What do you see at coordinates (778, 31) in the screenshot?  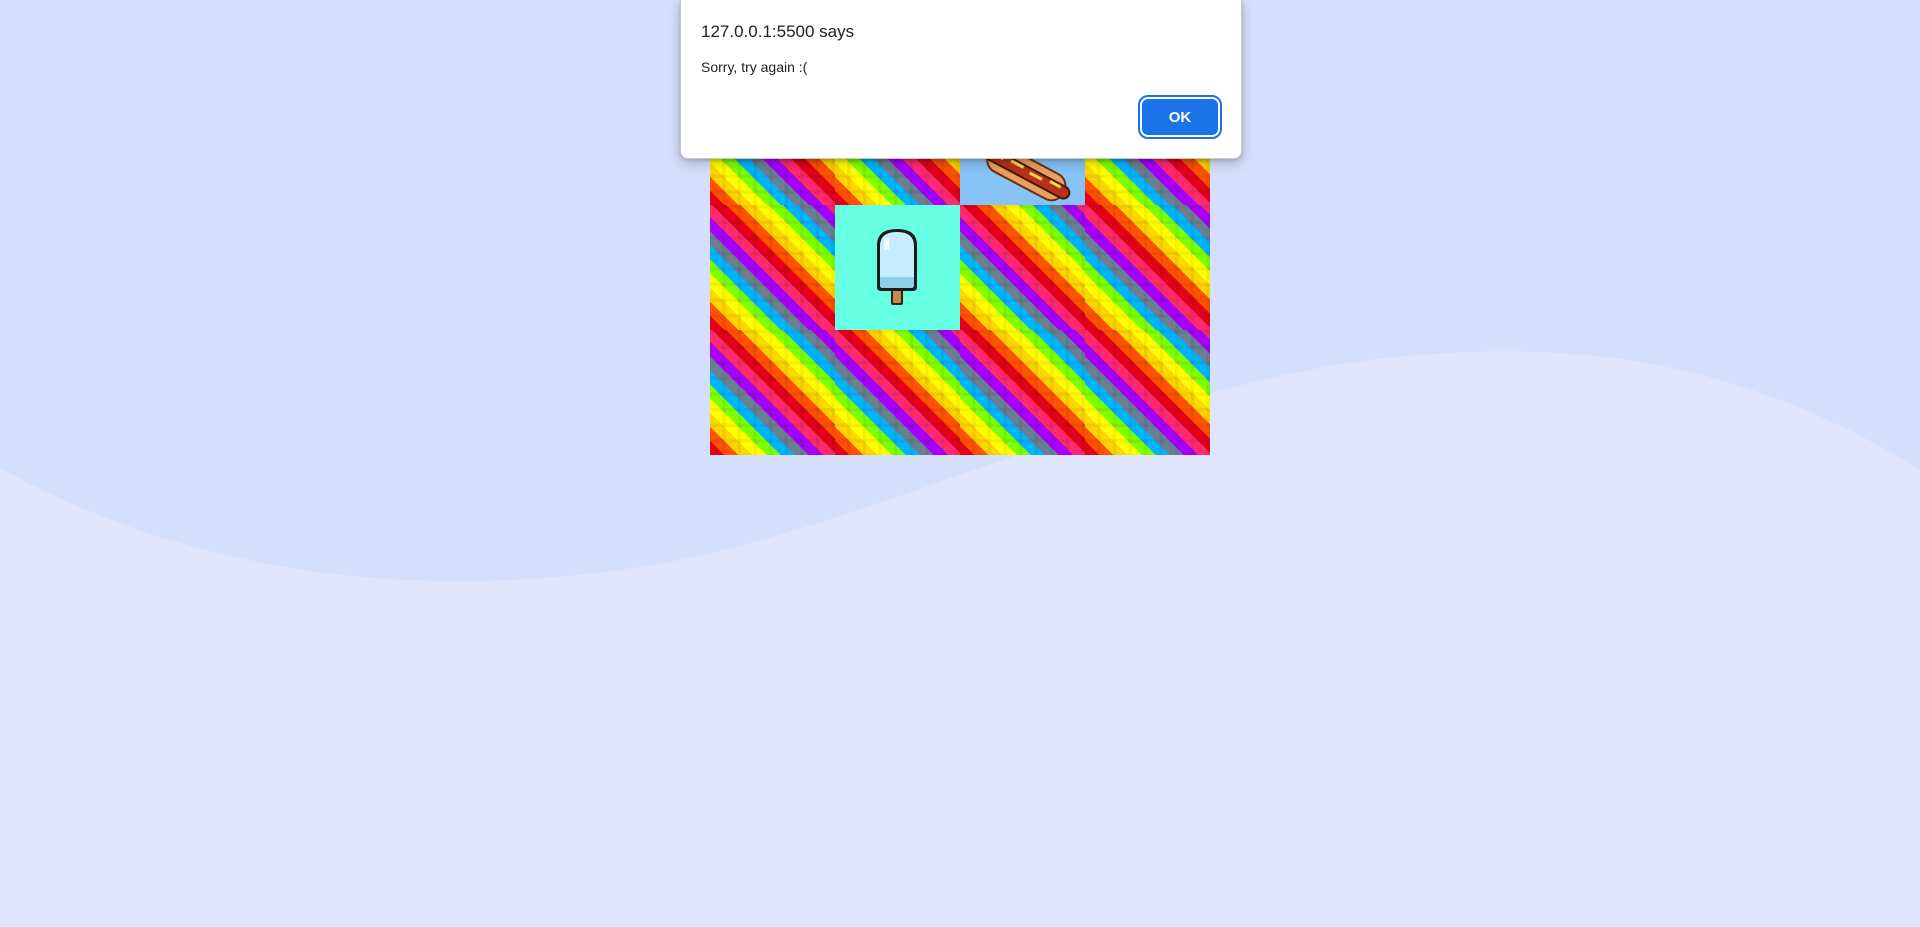 I see `dialog-title: 127.0.0.1:5500 says` at bounding box center [778, 31].